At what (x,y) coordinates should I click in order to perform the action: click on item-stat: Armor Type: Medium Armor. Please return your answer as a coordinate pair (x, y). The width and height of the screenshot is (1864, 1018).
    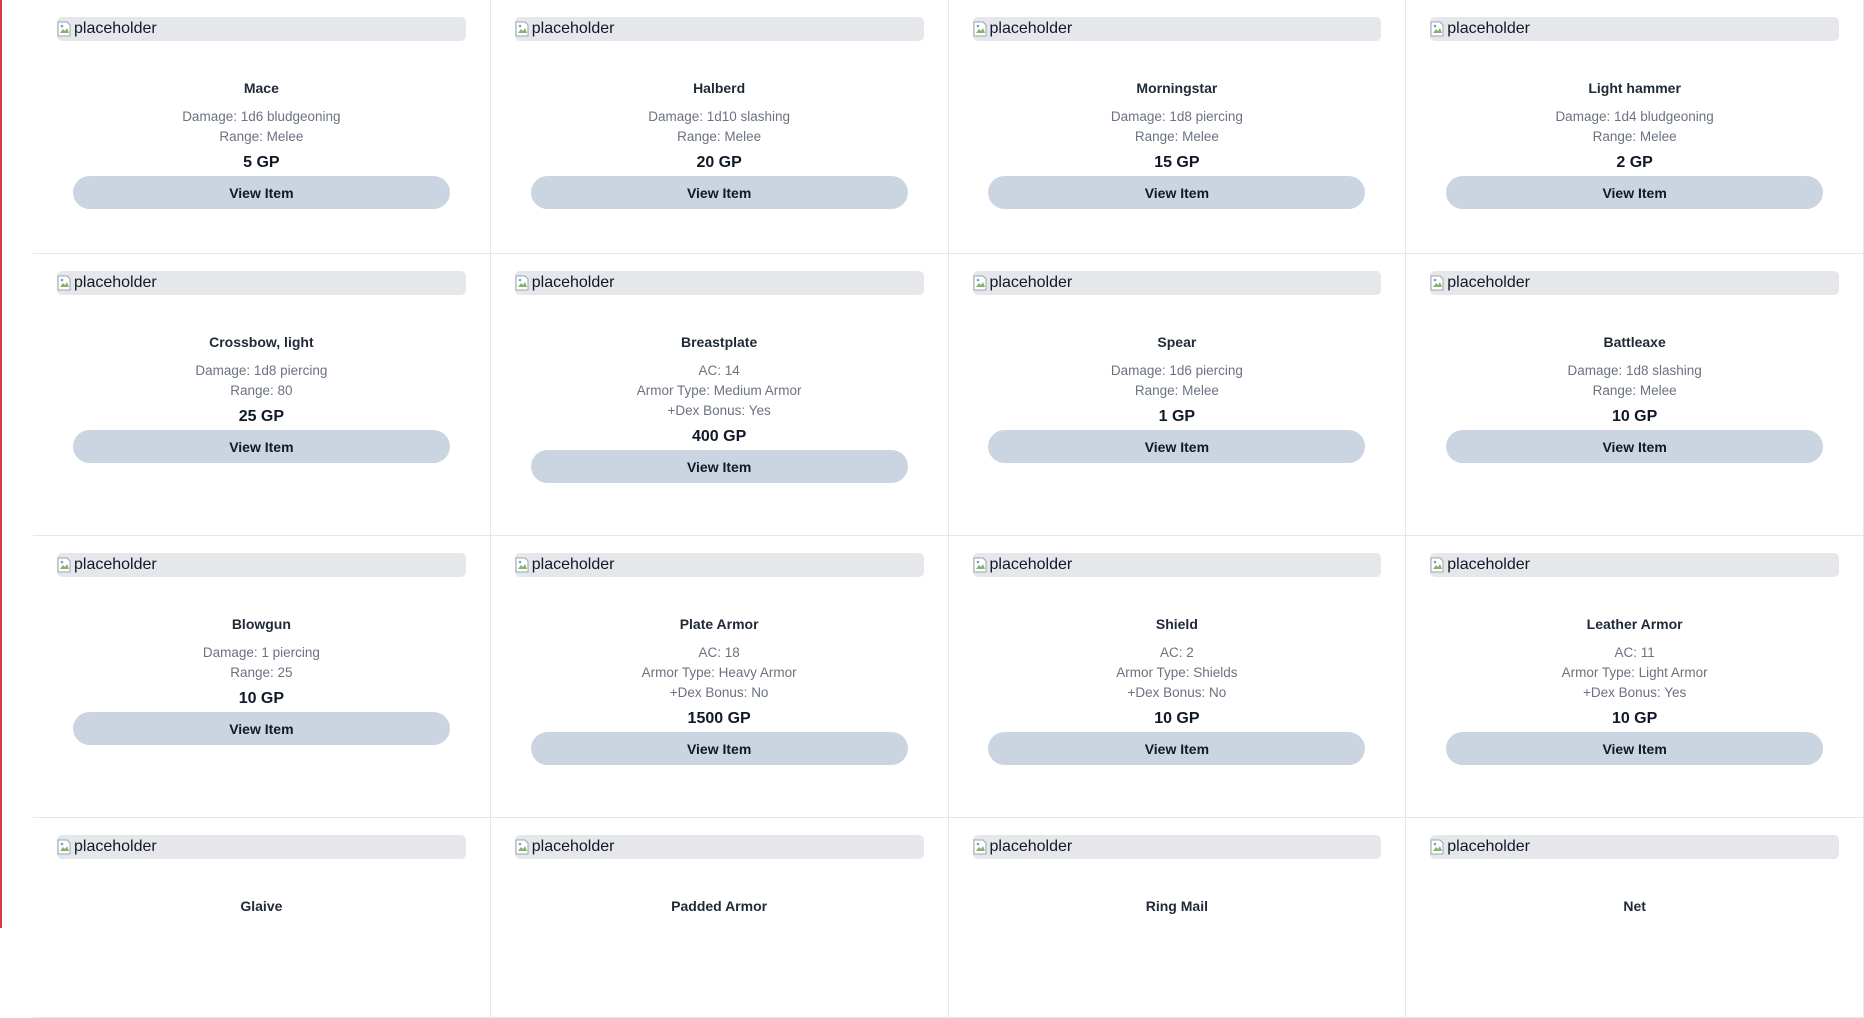
    Looking at the image, I should click on (719, 390).